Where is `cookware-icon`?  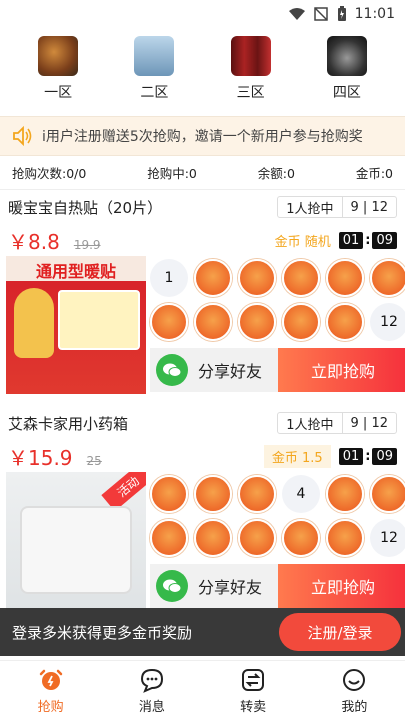
cookware-icon is located at coordinates (346, 56).